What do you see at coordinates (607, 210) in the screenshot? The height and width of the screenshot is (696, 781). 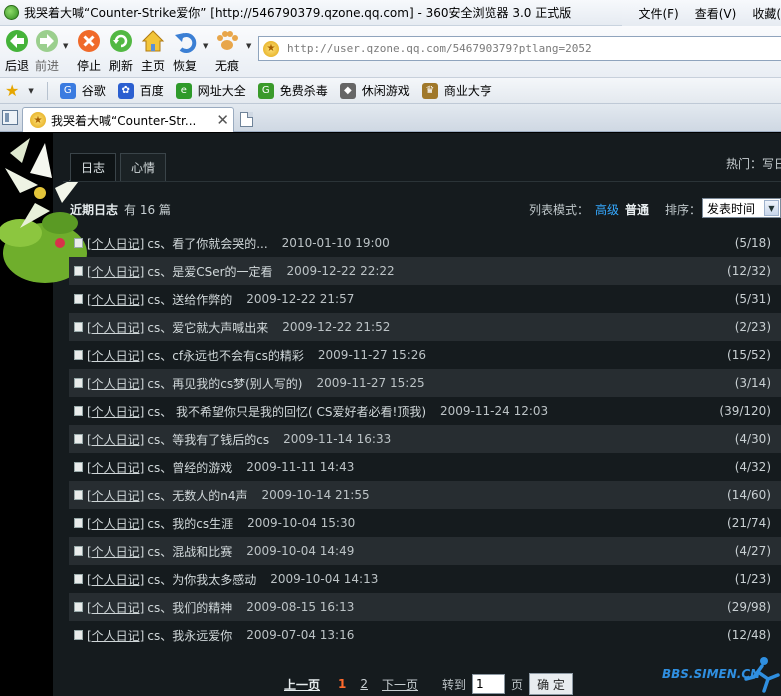 I see `mode-advanced-link: 高级` at bounding box center [607, 210].